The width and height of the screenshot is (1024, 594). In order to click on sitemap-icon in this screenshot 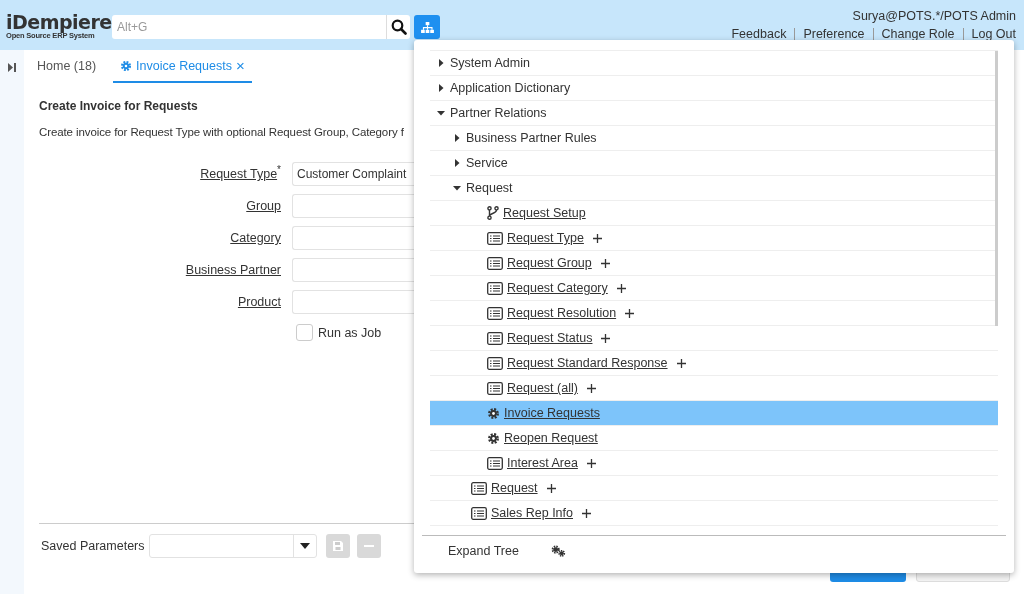, I will do `click(427, 27)`.